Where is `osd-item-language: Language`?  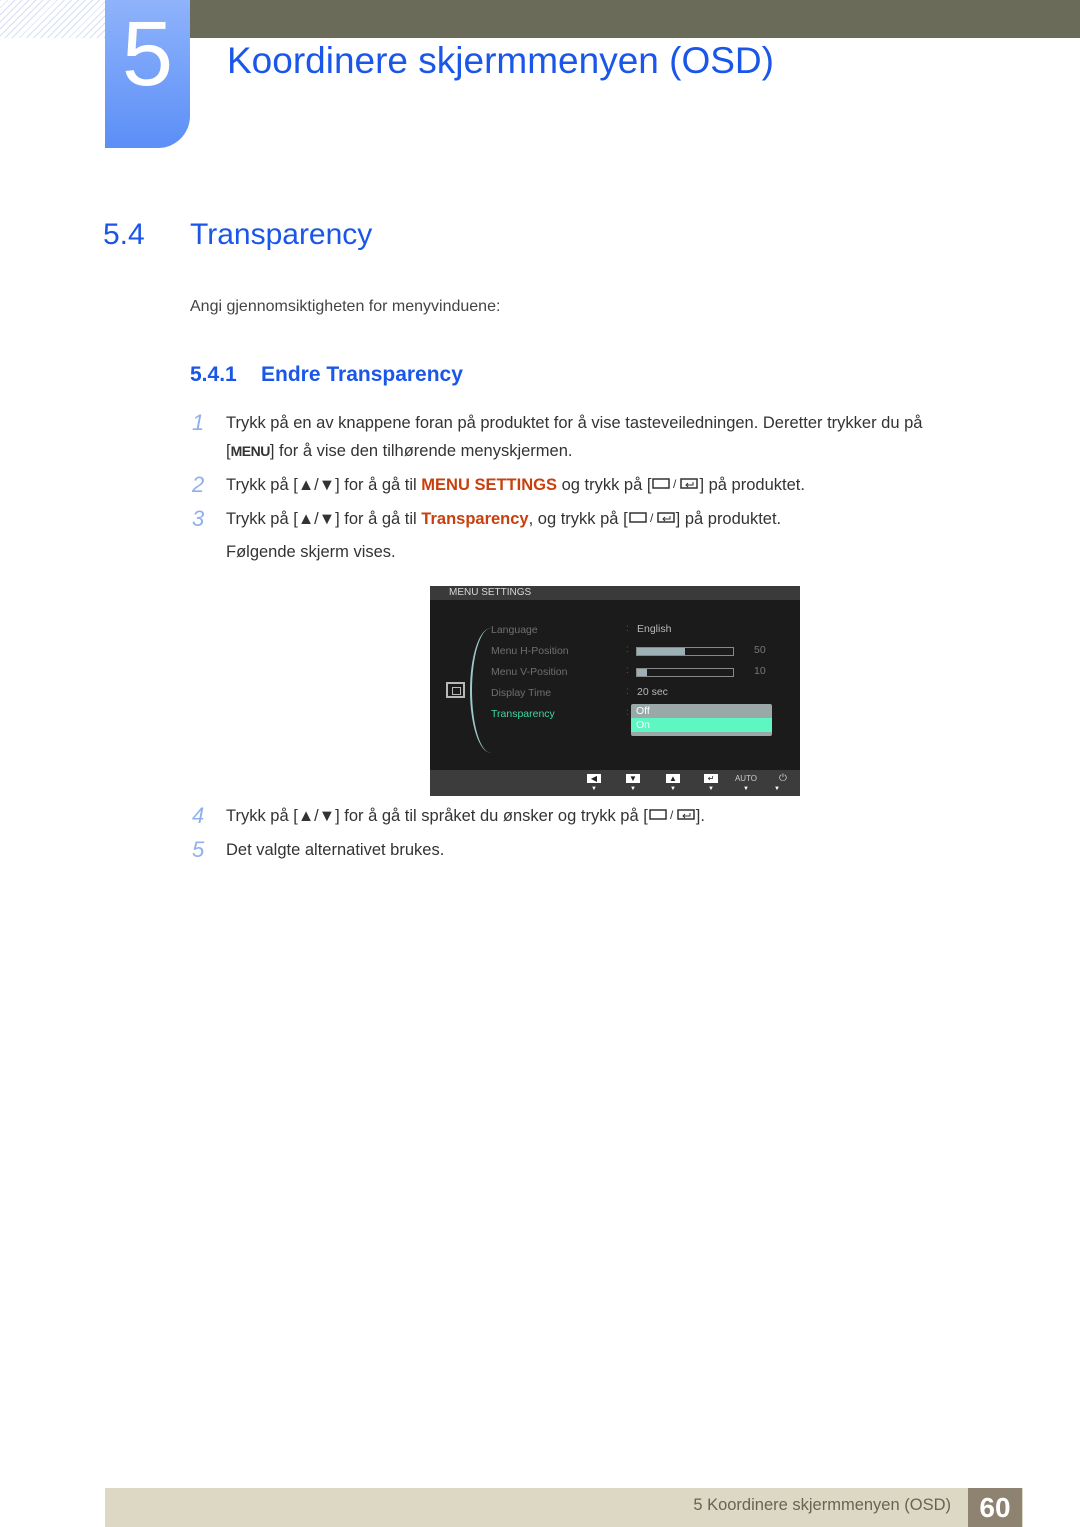
osd-item-language: Language is located at coordinates (514, 630).